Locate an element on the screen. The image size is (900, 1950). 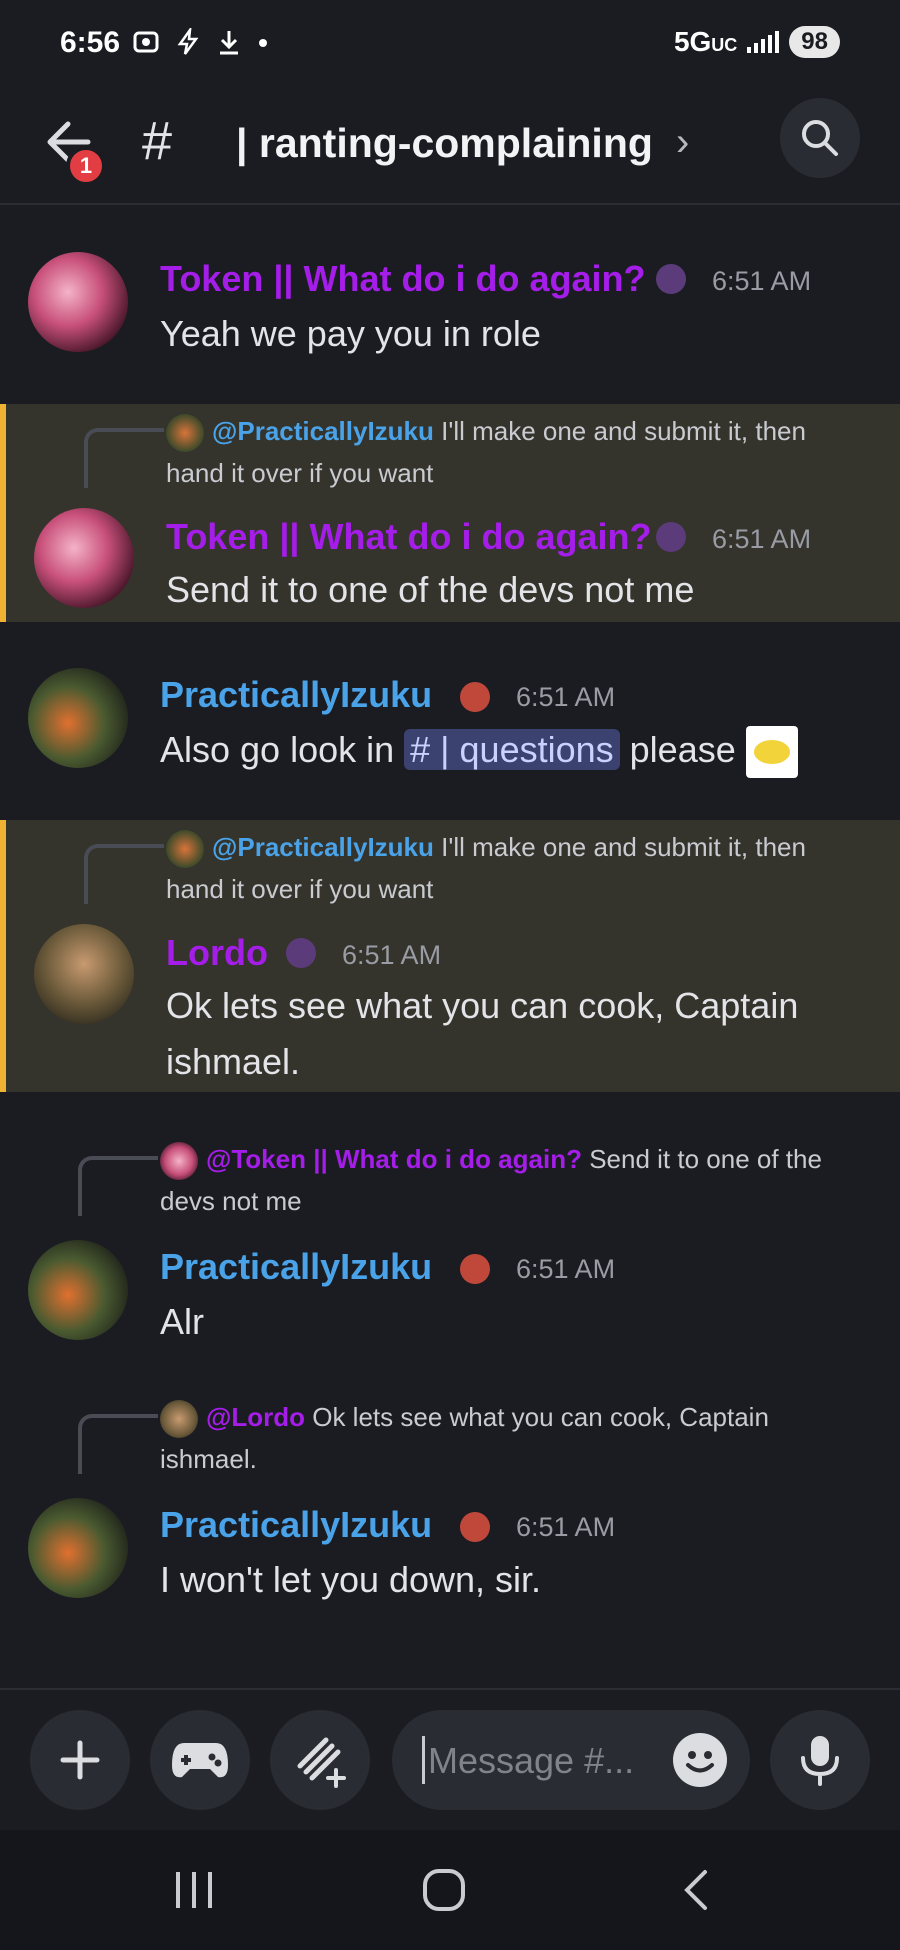
emoji-button is located at coordinates (700, 1760).